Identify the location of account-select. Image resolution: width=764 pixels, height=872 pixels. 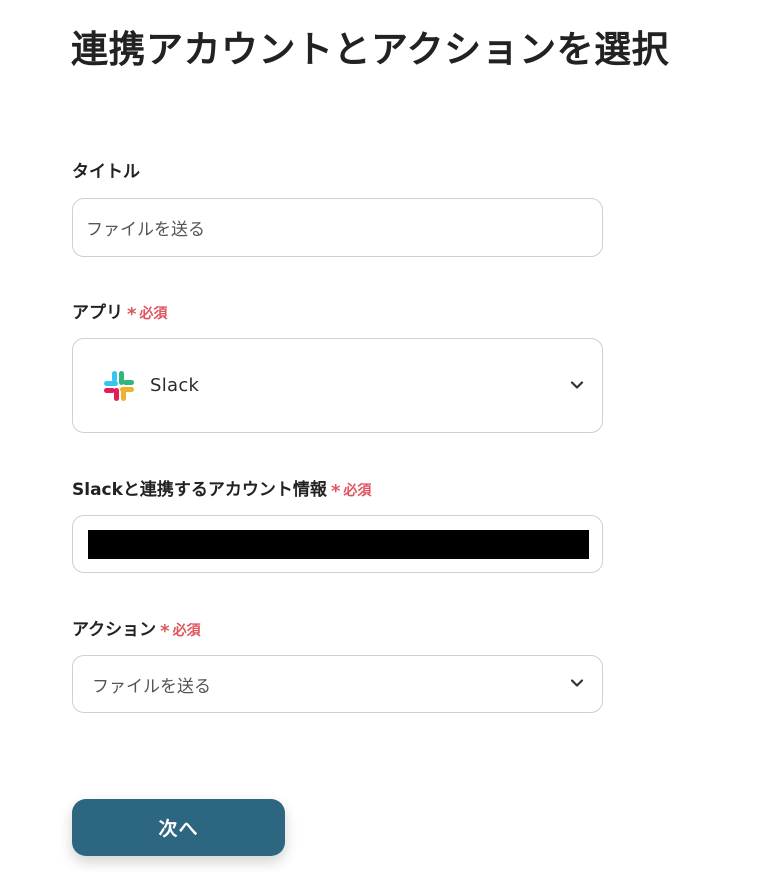
(337, 544).